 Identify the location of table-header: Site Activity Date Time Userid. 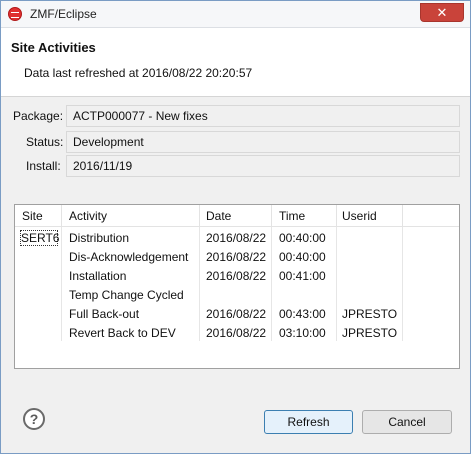
(237, 216).